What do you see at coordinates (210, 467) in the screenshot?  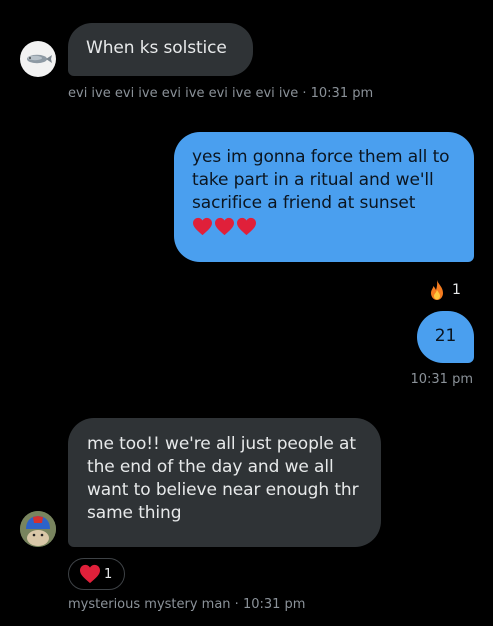 I see `message-text: the end of the day and we all` at bounding box center [210, 467].